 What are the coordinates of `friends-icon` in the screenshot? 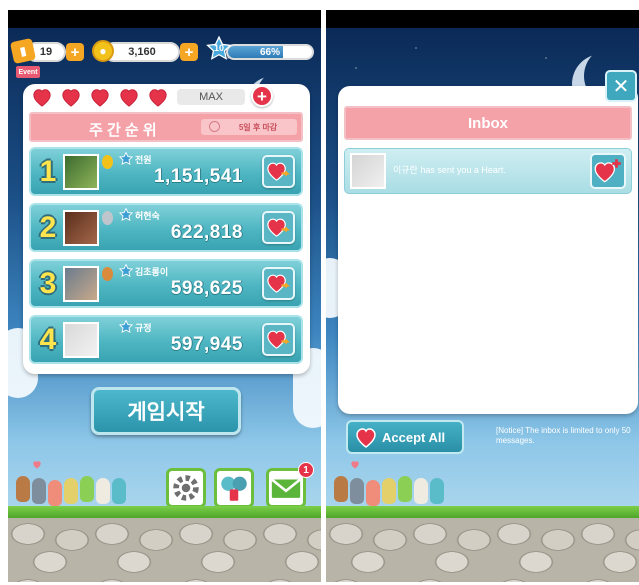 It's located at (234, 488).